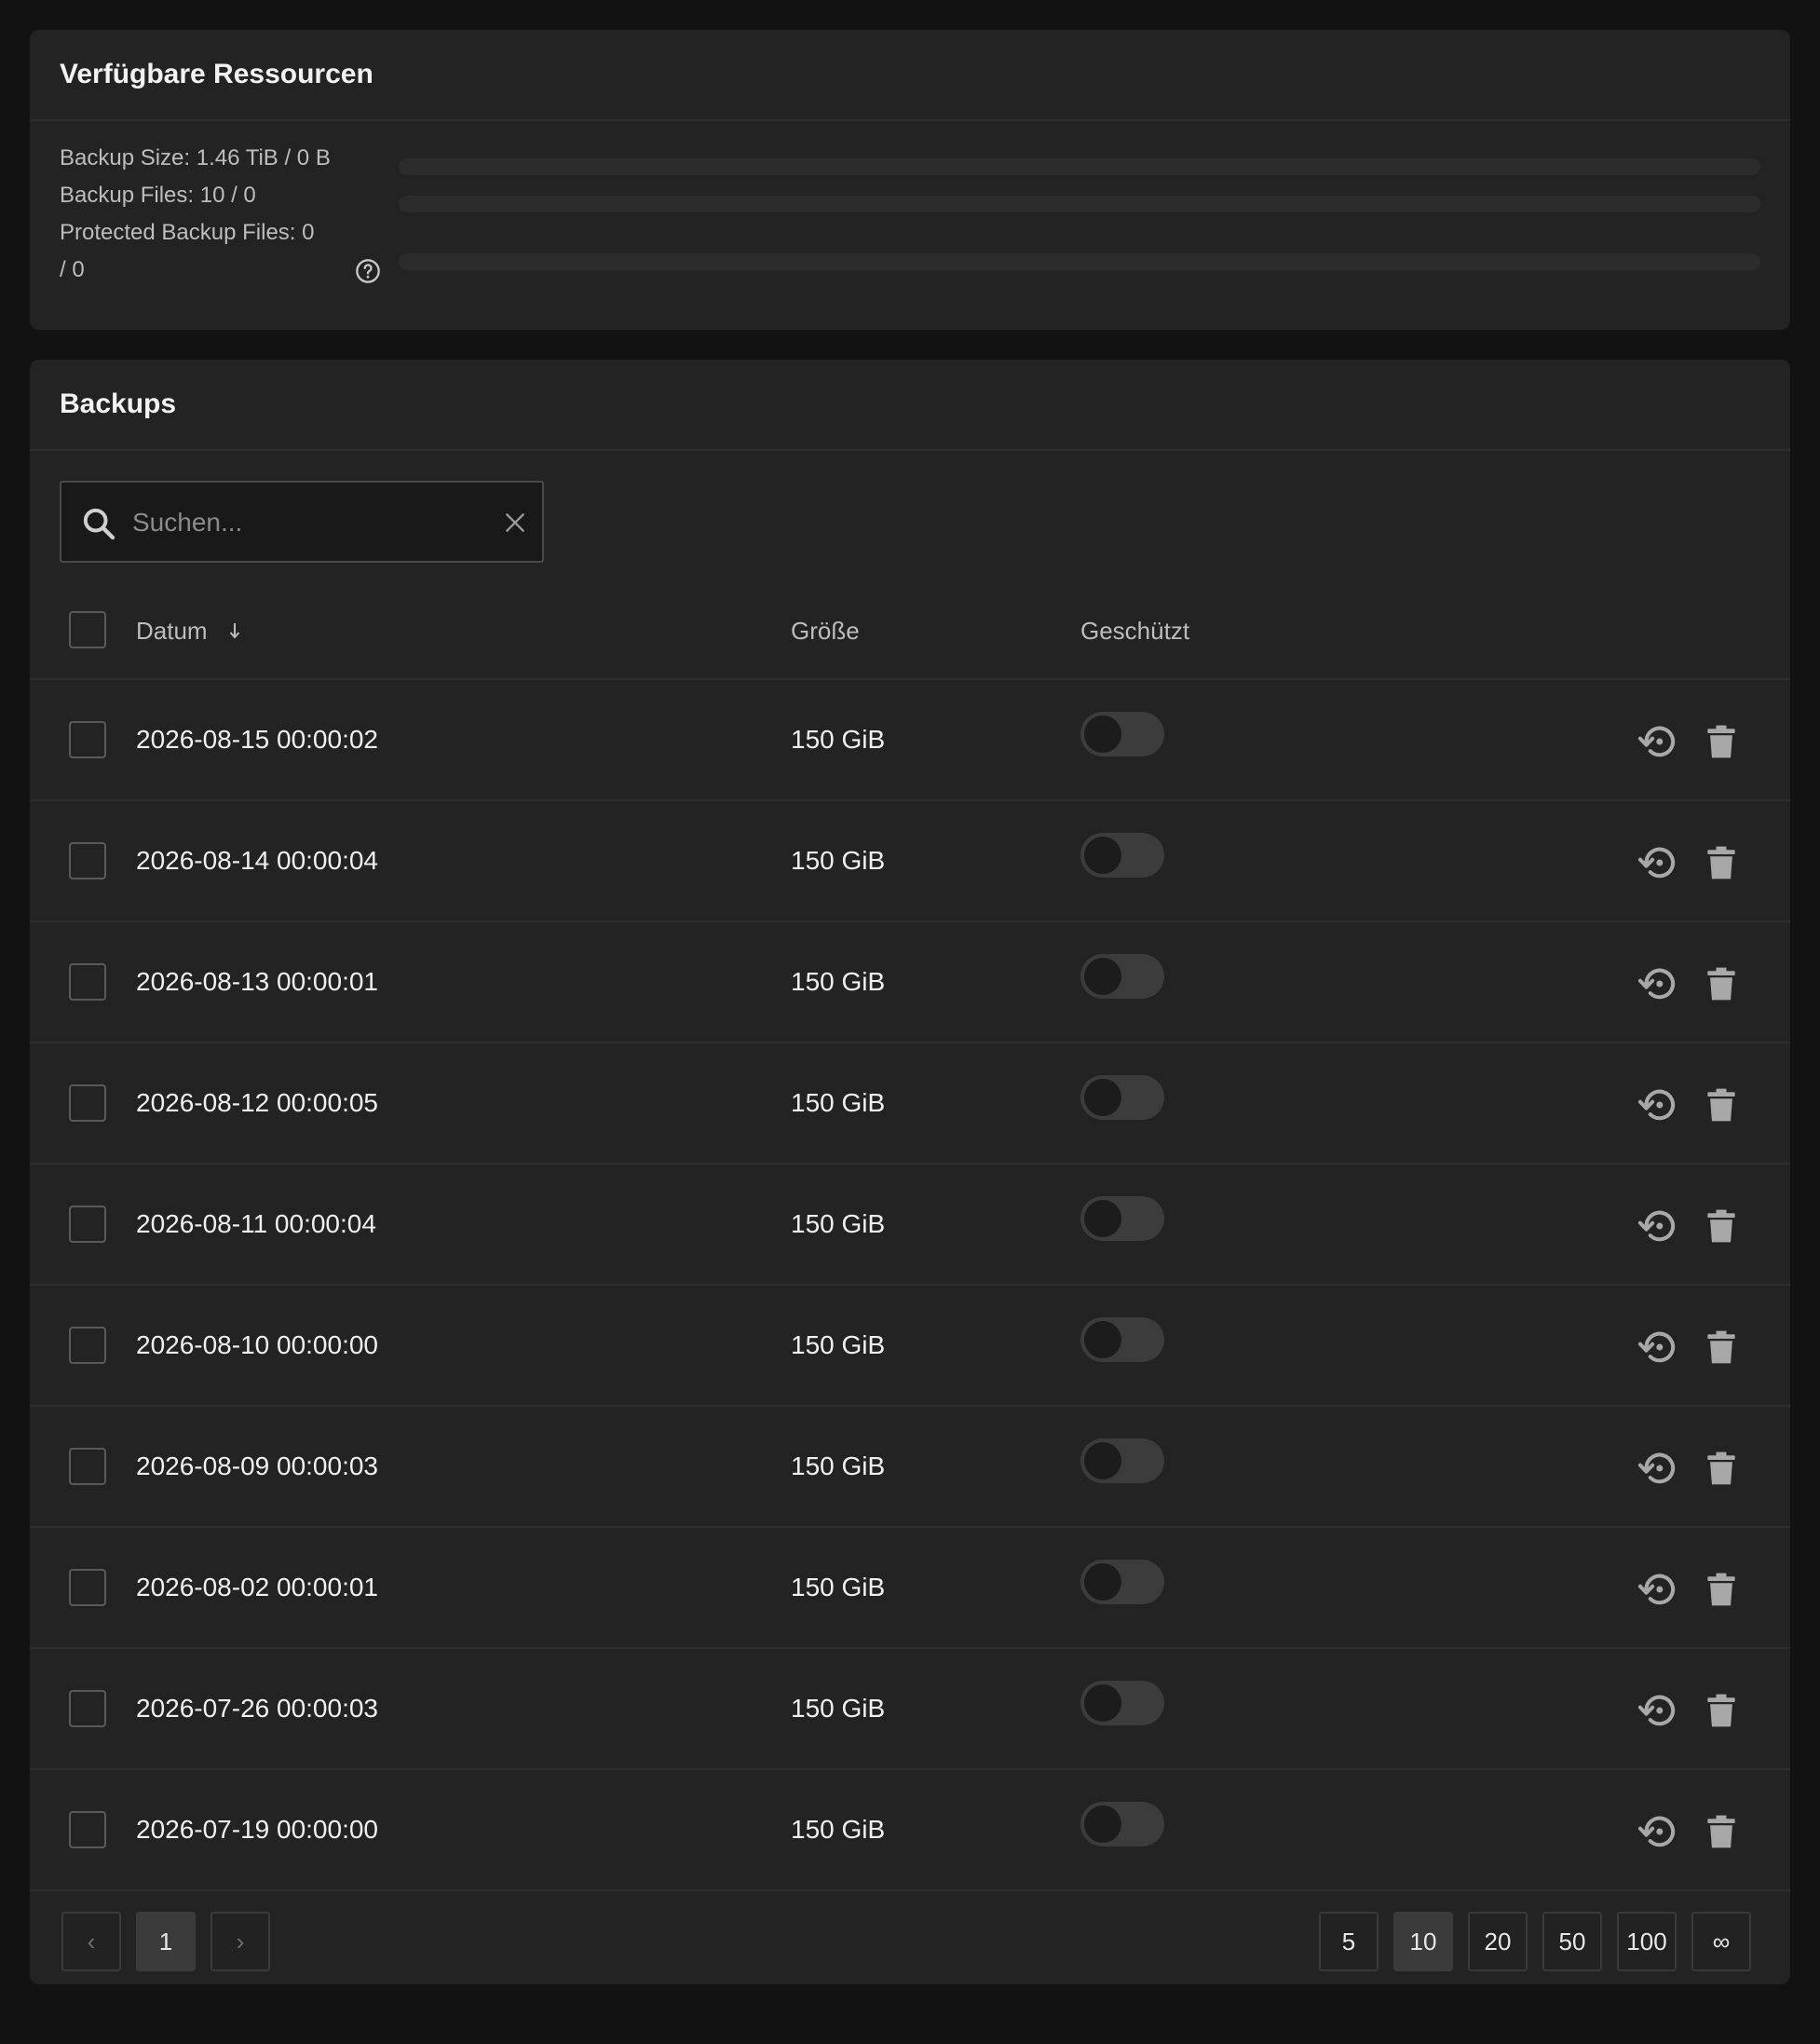  What do you see at coordinates (1498, 1941) in the screenshot?
I see `page-size-20: 20` at bounding box center [1498, 1941].